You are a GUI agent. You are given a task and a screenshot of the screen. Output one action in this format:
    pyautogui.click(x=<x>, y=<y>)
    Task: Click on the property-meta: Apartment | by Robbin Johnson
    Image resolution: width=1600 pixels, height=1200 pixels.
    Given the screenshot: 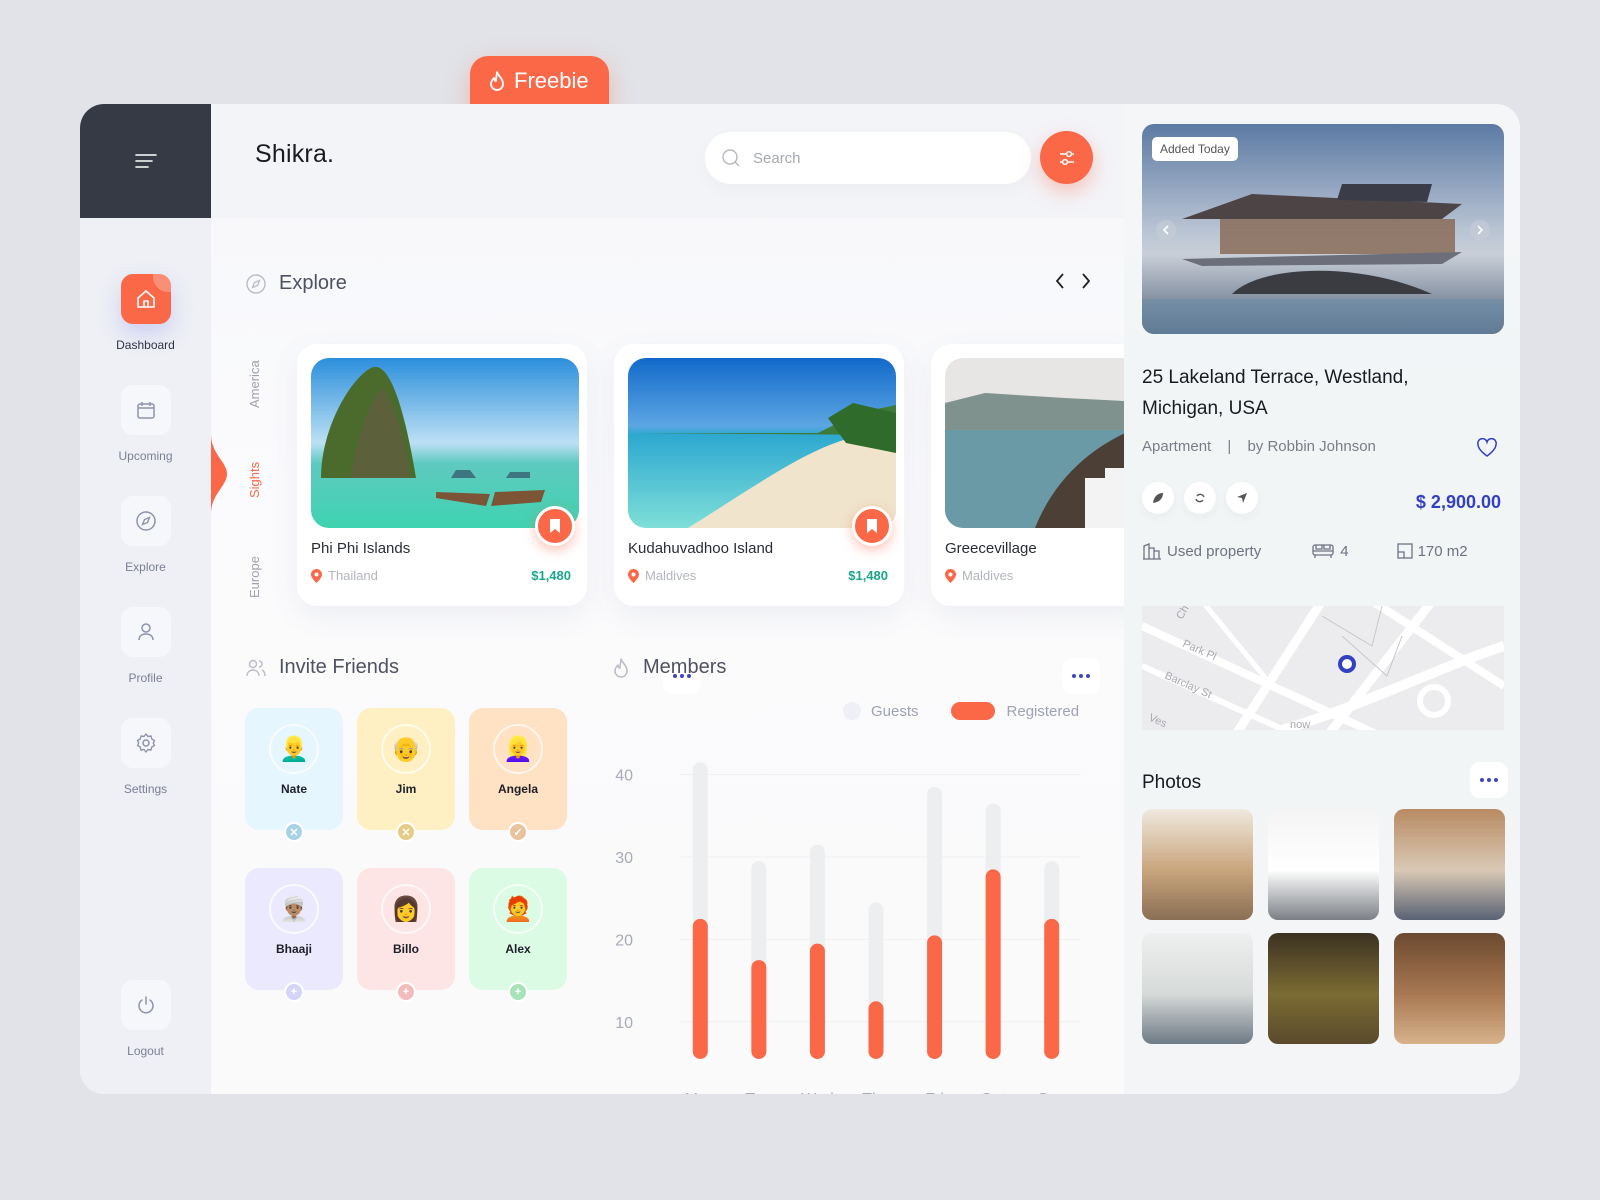 What is the action you would take?
    pyautogui.click(x=1259, y=446)
    